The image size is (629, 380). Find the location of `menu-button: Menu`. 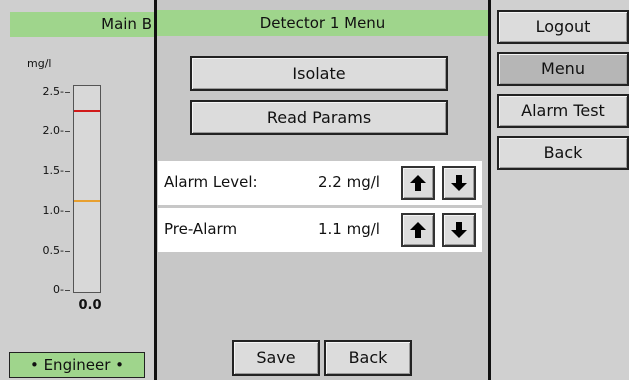

menu-button: Menu is located at coordinates (563, 69).